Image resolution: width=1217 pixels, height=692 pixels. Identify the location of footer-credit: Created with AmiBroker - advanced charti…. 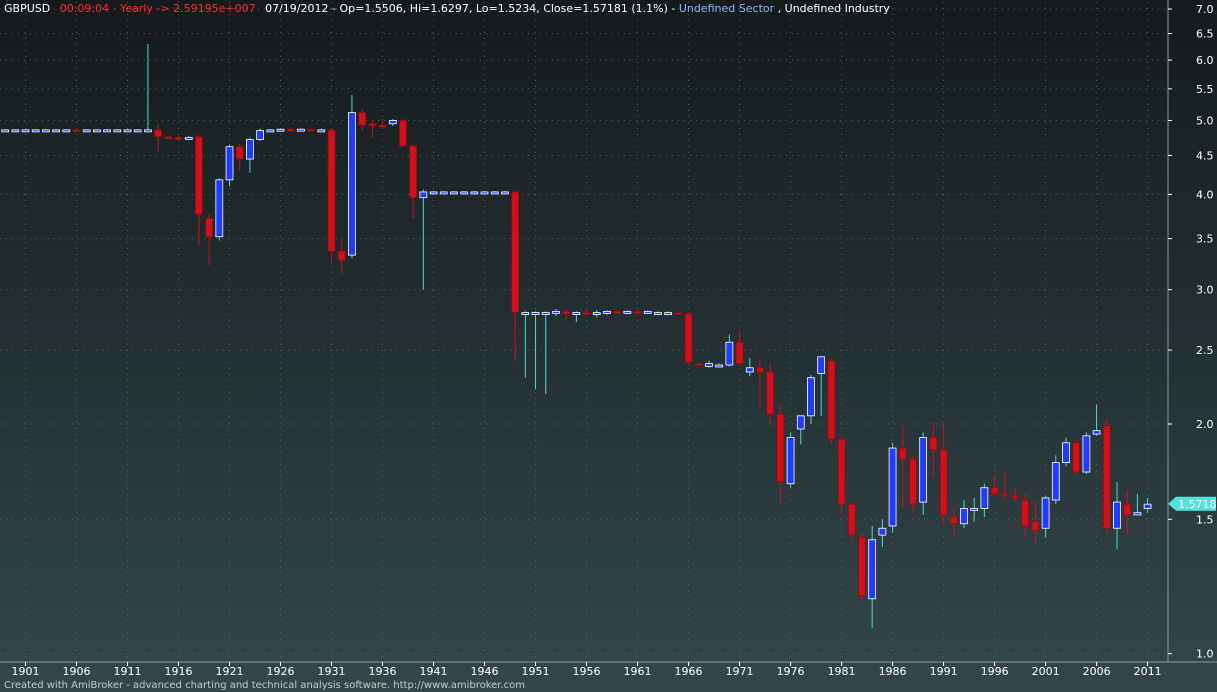
(265, 685).